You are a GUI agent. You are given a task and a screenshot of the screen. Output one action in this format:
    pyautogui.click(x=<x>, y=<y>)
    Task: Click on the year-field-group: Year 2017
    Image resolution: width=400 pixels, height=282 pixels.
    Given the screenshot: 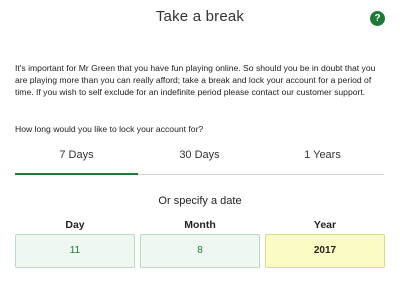 What is the action you would take?
    pyautogui.click(x=325, y=243)
    